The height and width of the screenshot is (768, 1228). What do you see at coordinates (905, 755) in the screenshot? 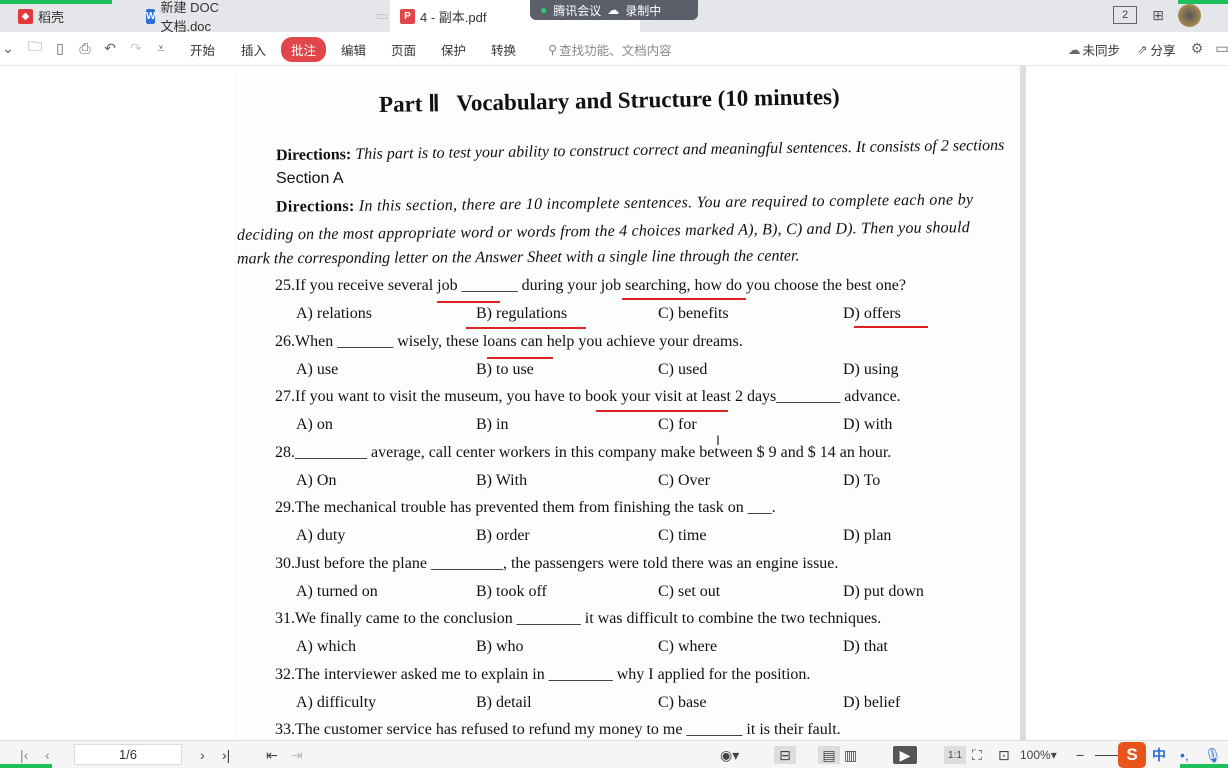
I see `play-icon: ▶` at bounding box center [905, 755].